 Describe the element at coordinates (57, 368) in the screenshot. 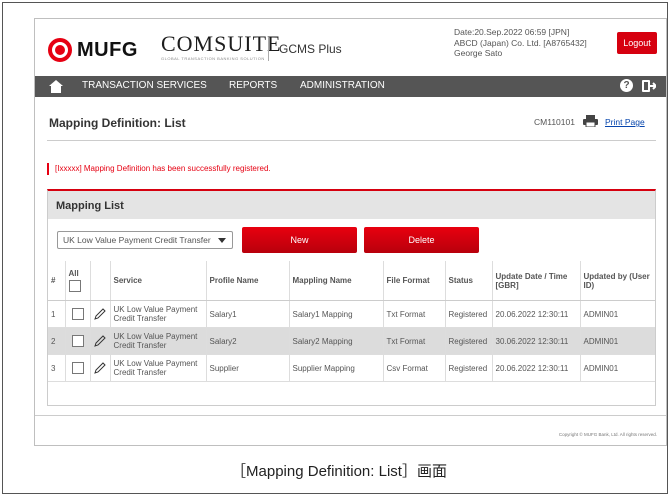

I see `row-num: 3` at that location.